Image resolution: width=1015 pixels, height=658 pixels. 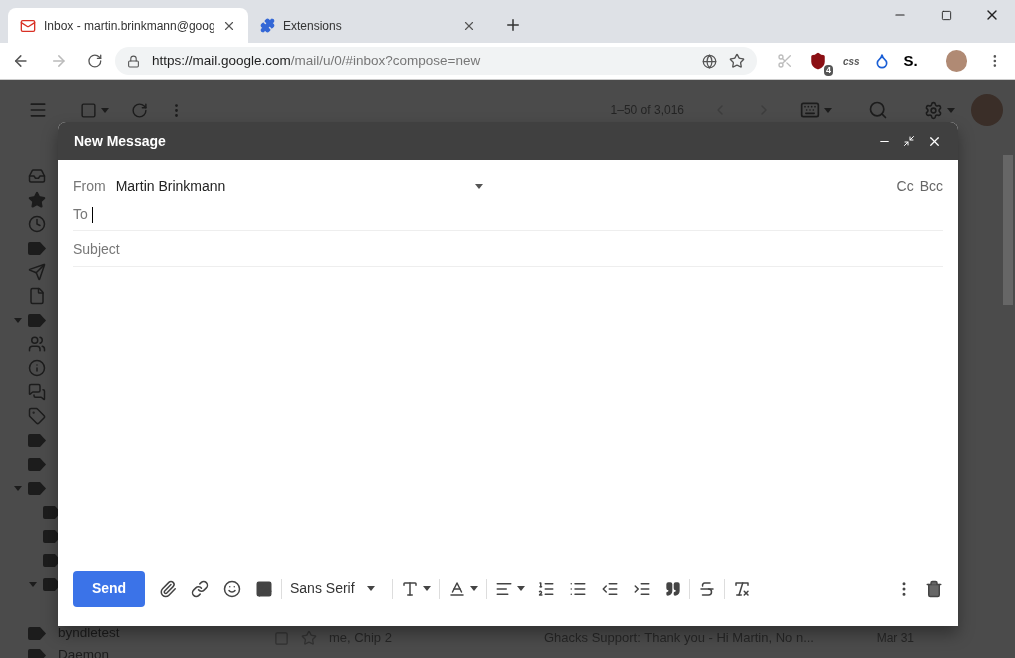 I want to click on text-size-icon, so click(x=410, y=588).